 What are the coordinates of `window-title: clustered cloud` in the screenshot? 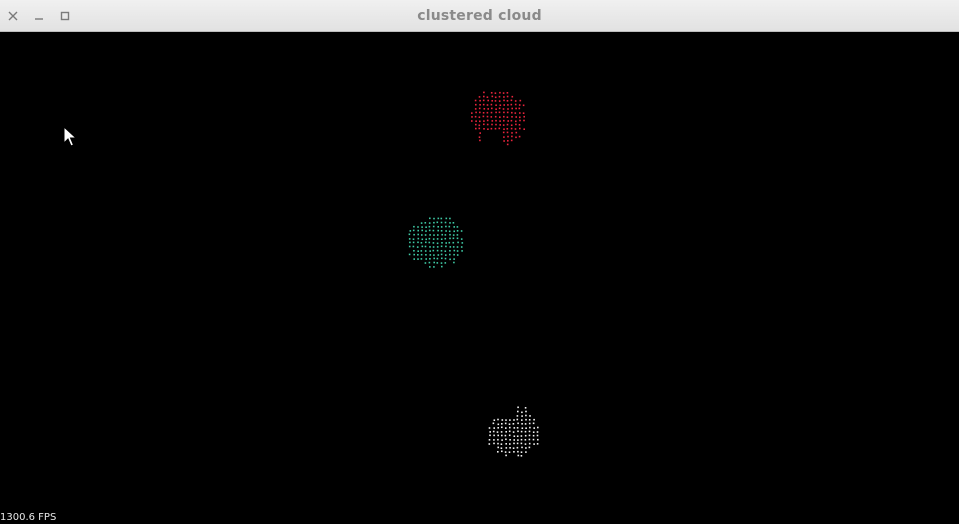 It's located at (479, 16).